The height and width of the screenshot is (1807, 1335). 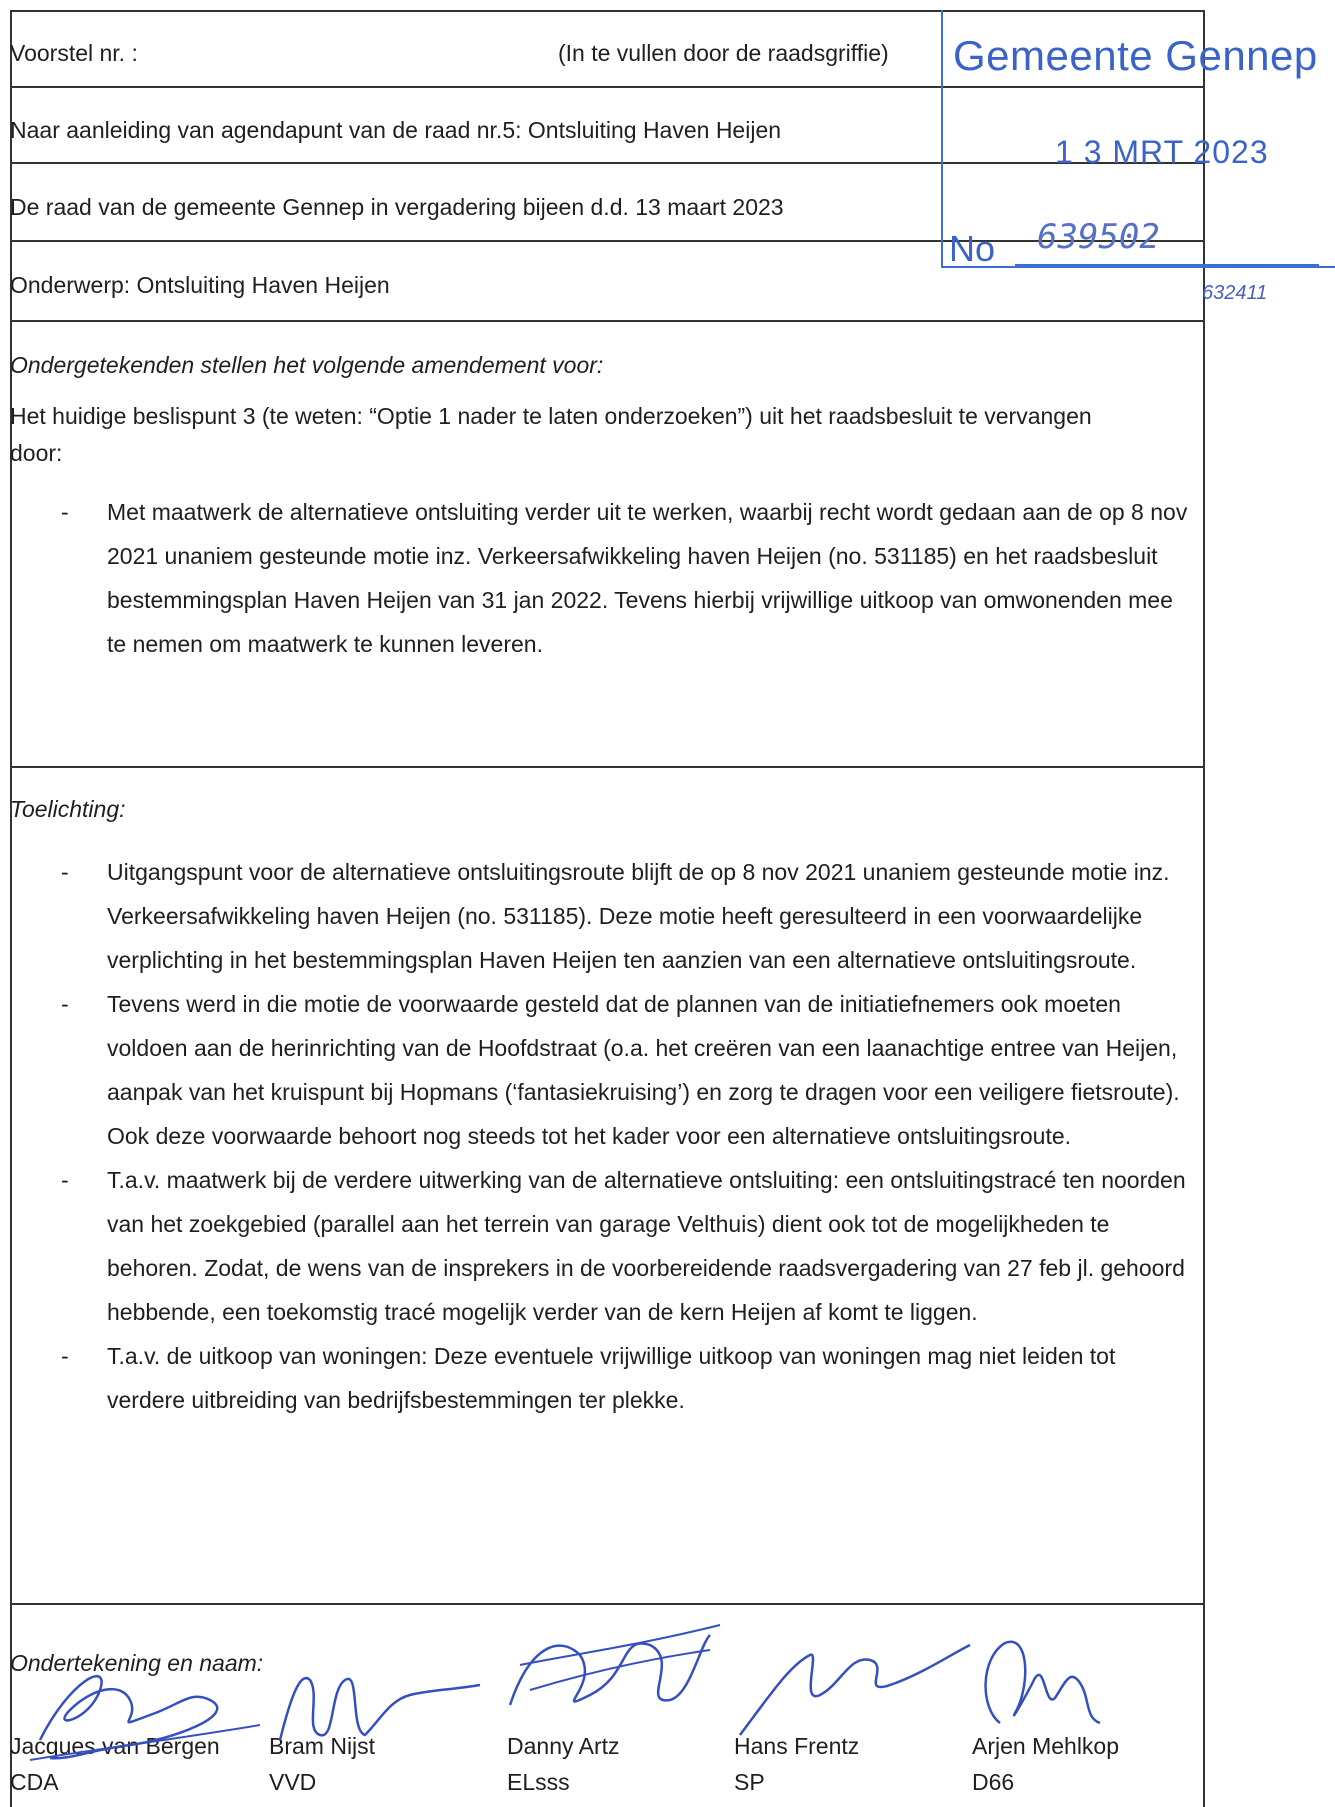 What do you see at coordinates (614, 1665) in the screenshot?
I see `signature-danny-artz` at bounding box center [614, 1665].